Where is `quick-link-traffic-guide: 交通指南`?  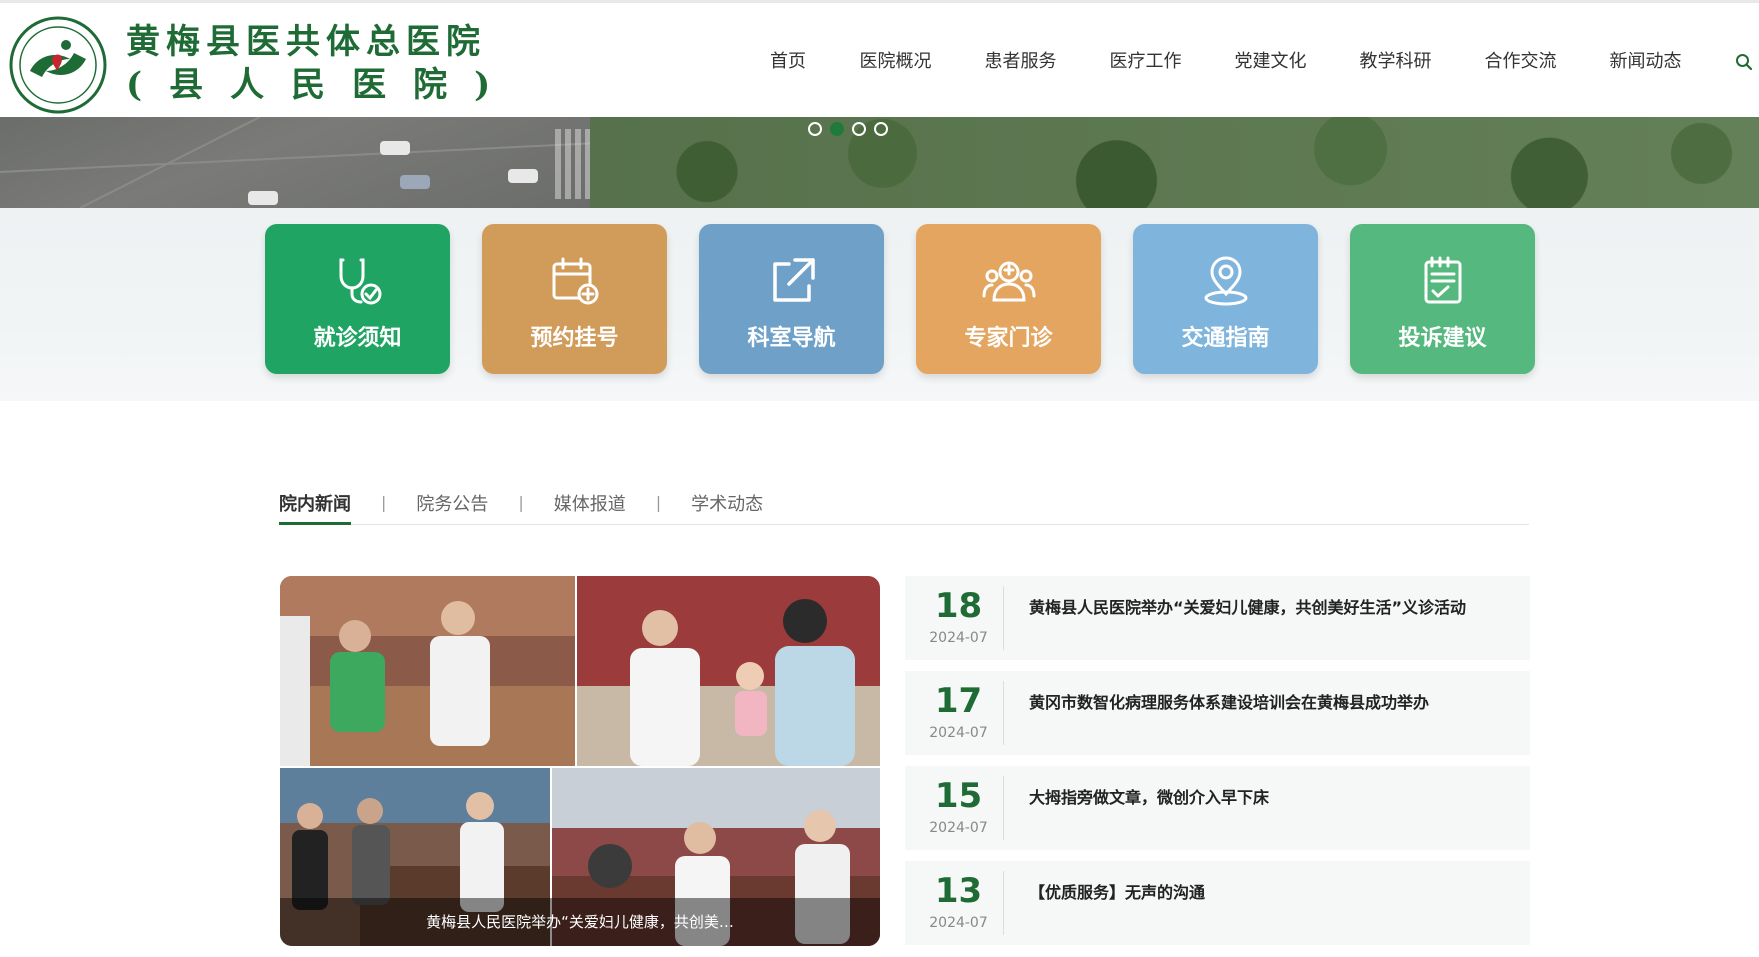
quick-link-traffic-guide: 交通指南 is located at coordinates (1225, 299).